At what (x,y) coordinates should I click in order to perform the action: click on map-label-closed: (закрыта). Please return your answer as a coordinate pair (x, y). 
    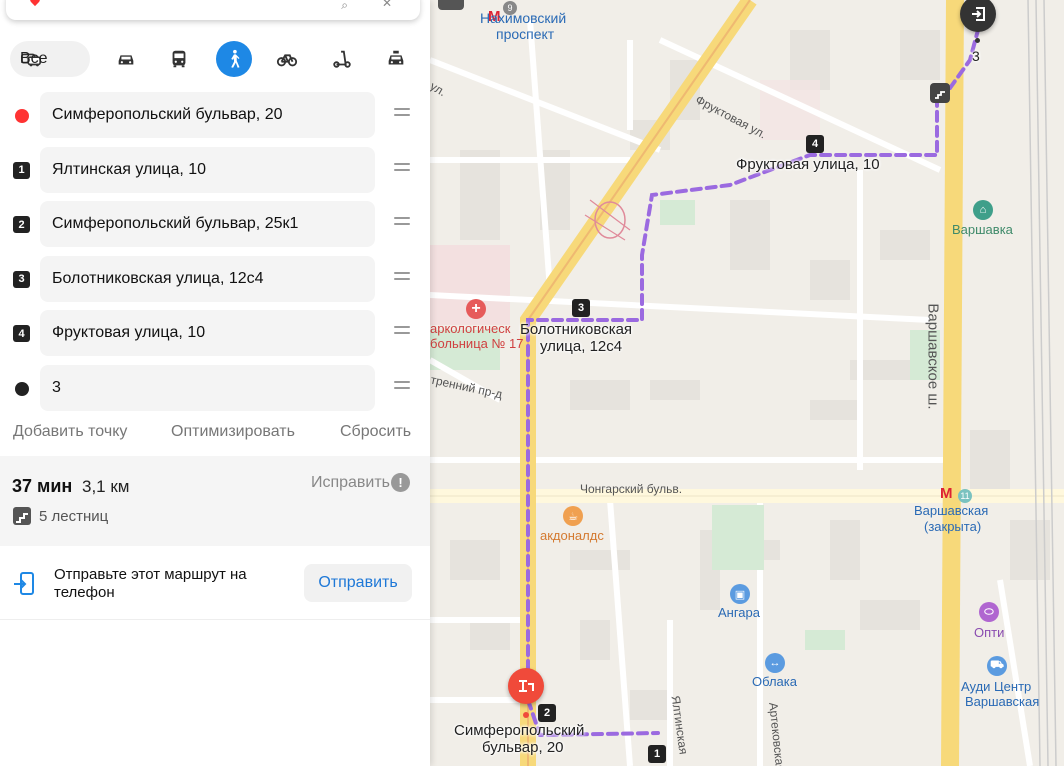
    Looking at the image, I should click on (953, 526).